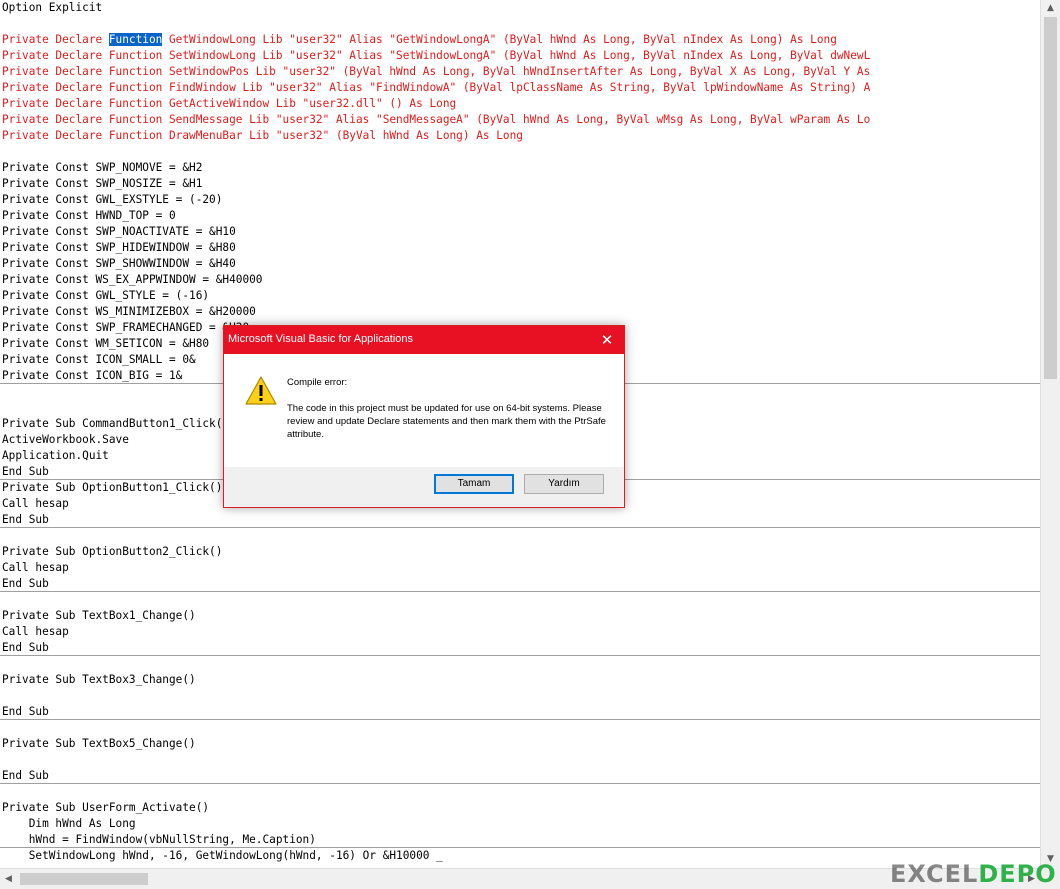  What do you see at coordinates (112, 552) in the screenshot?
I see `code-line: Private Sub OptionButton2_Click()` at bounding box center [112, 552].